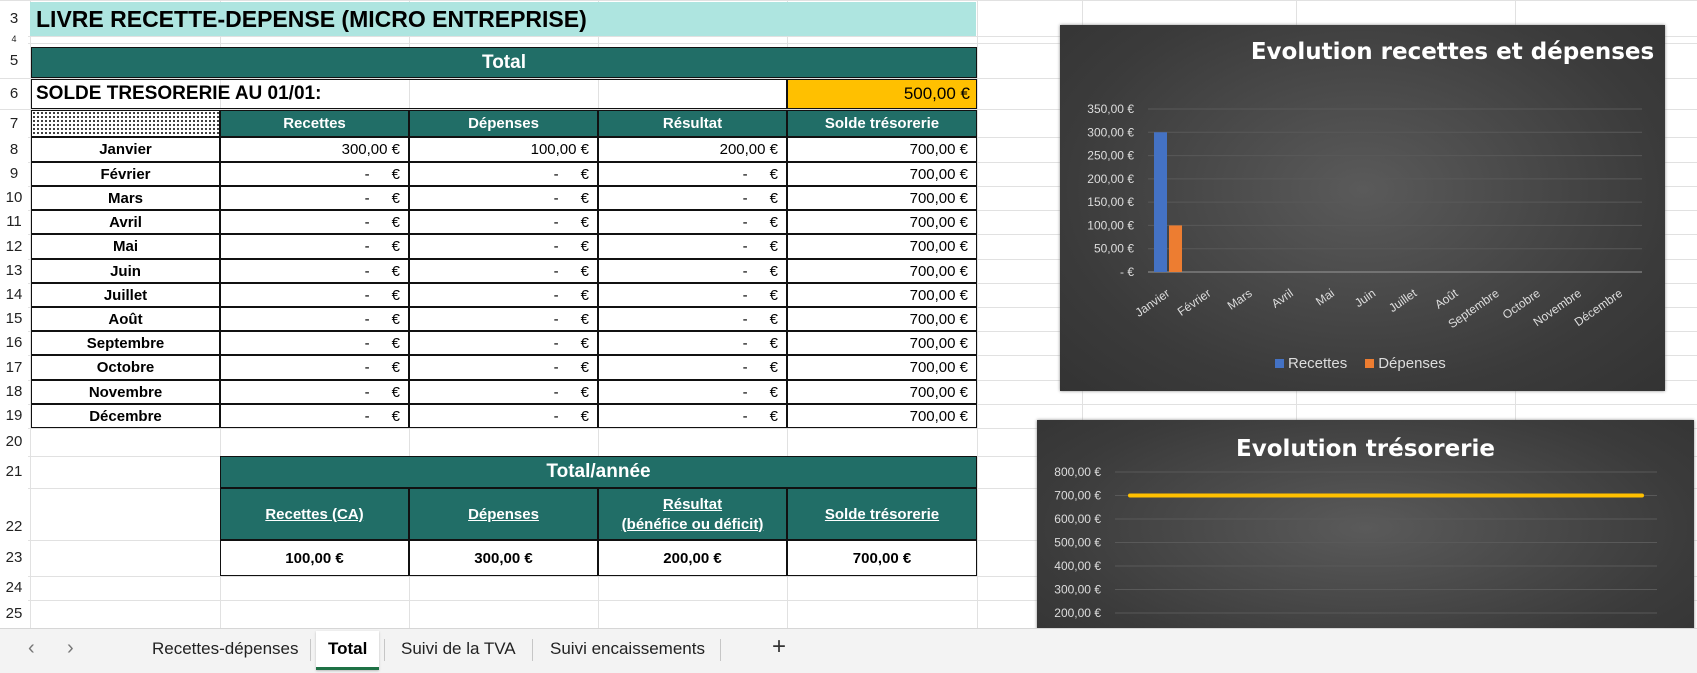  What do you see at coordinates (14, 392) in the screenshot?
I see `row-number: 18` at bounding box center [14, 392].